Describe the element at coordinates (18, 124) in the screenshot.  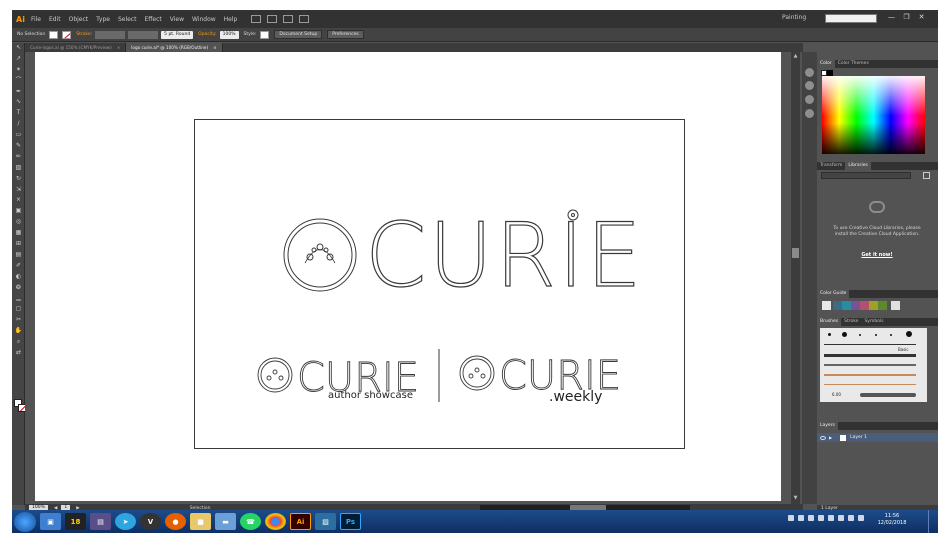
I see `line-tool-icon: ∕` at that location.